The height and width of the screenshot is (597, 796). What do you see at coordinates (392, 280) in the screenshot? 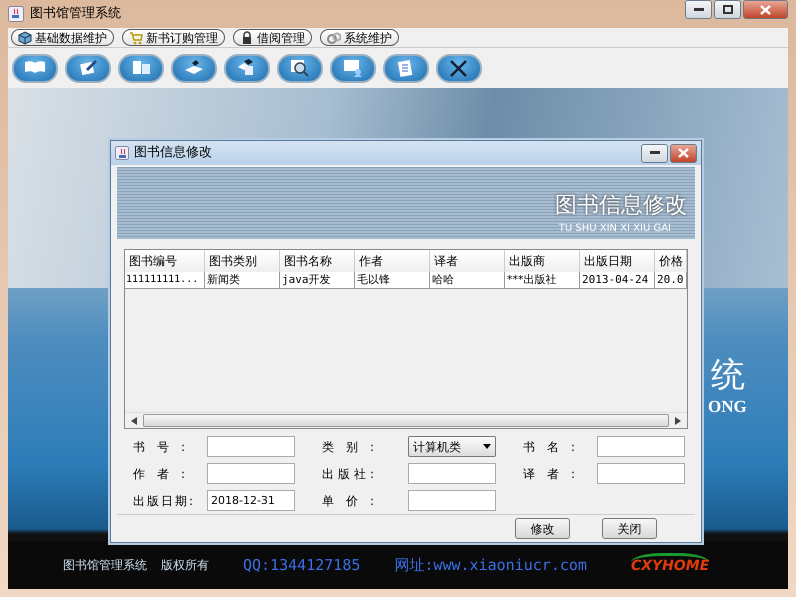
I see `table-cell: 毛以锋` at bounding box center [392, 280].